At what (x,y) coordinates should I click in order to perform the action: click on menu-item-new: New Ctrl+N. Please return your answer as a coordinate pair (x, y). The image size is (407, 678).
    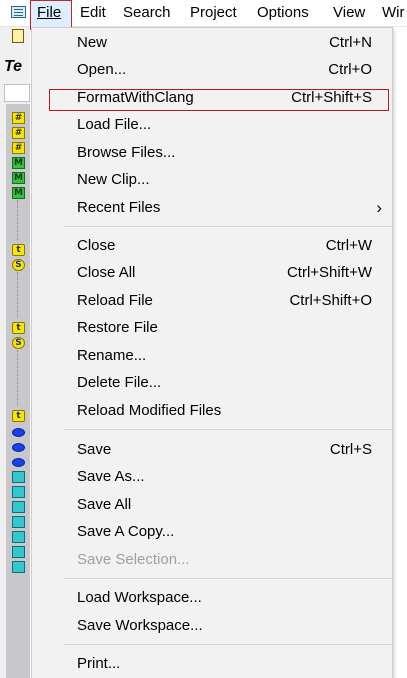
    Looking at the image, I should click on (212, 43).